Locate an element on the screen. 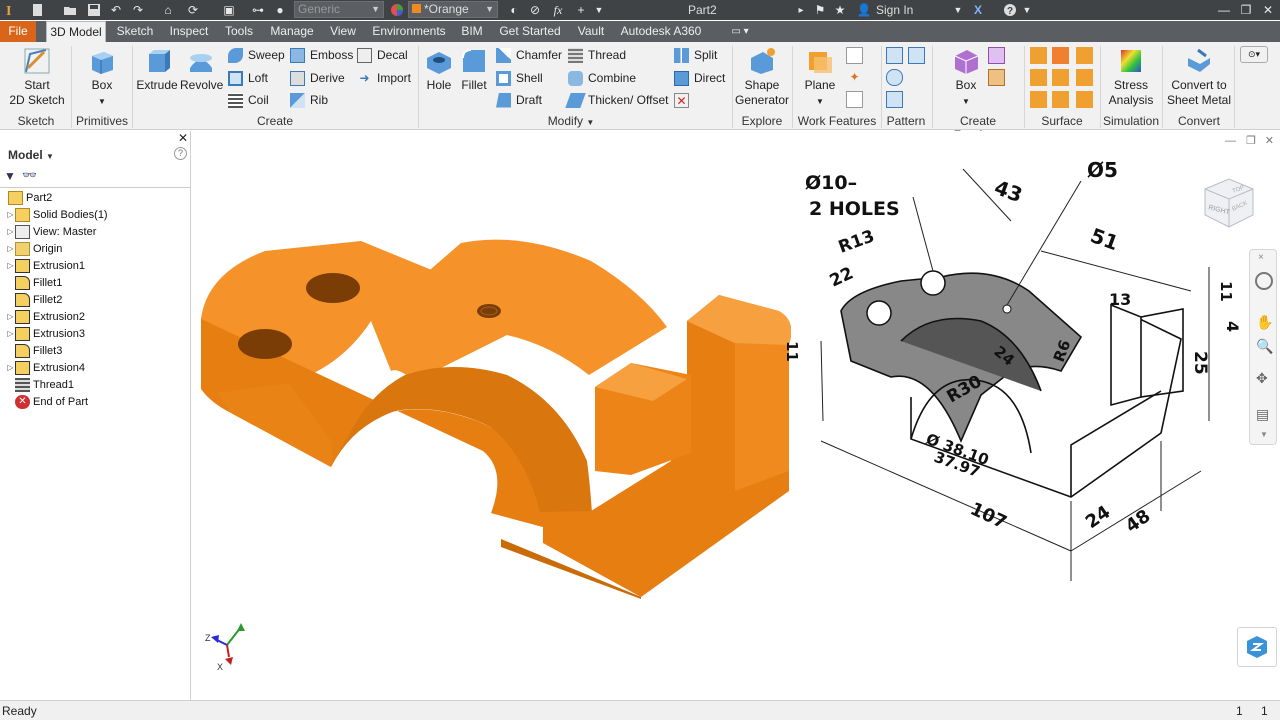  coil-button: Coil is located at coordinates (248, 100).